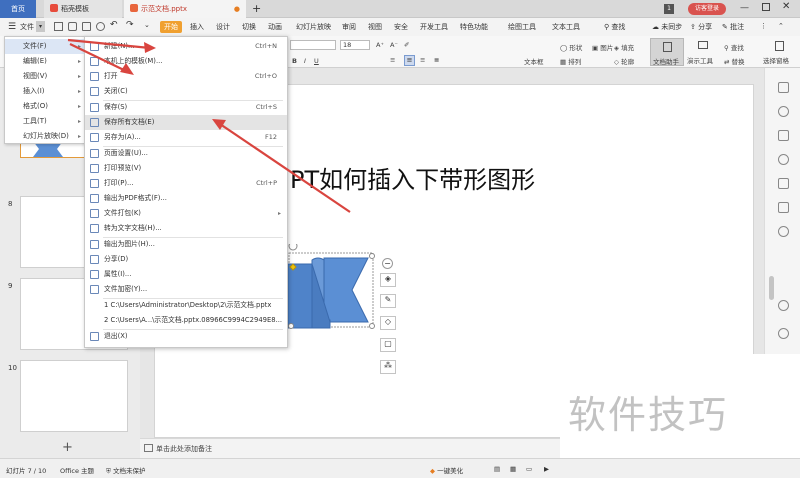 The image size is (800, 478). What do you see at coordinates (186, 259) in the screenshot?
I see `file-menu-share: 分享(D)` at bounding box center [186, 259].